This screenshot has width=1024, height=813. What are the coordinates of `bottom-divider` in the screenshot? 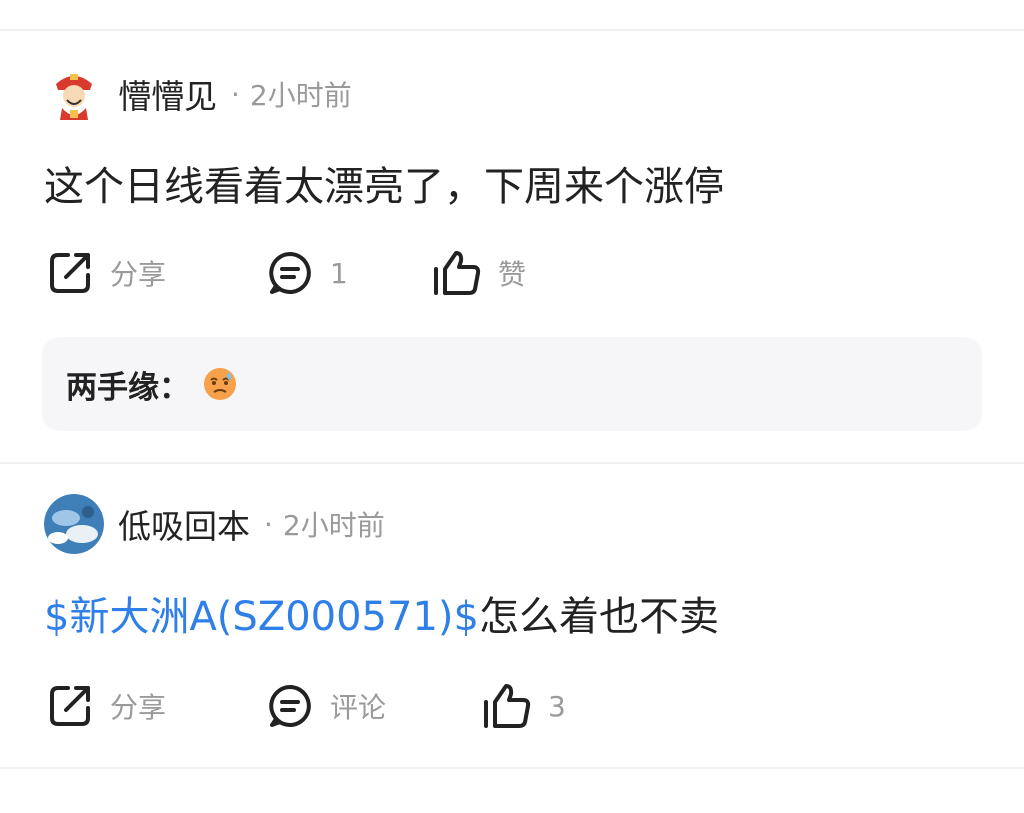 It's located at (512, 768).